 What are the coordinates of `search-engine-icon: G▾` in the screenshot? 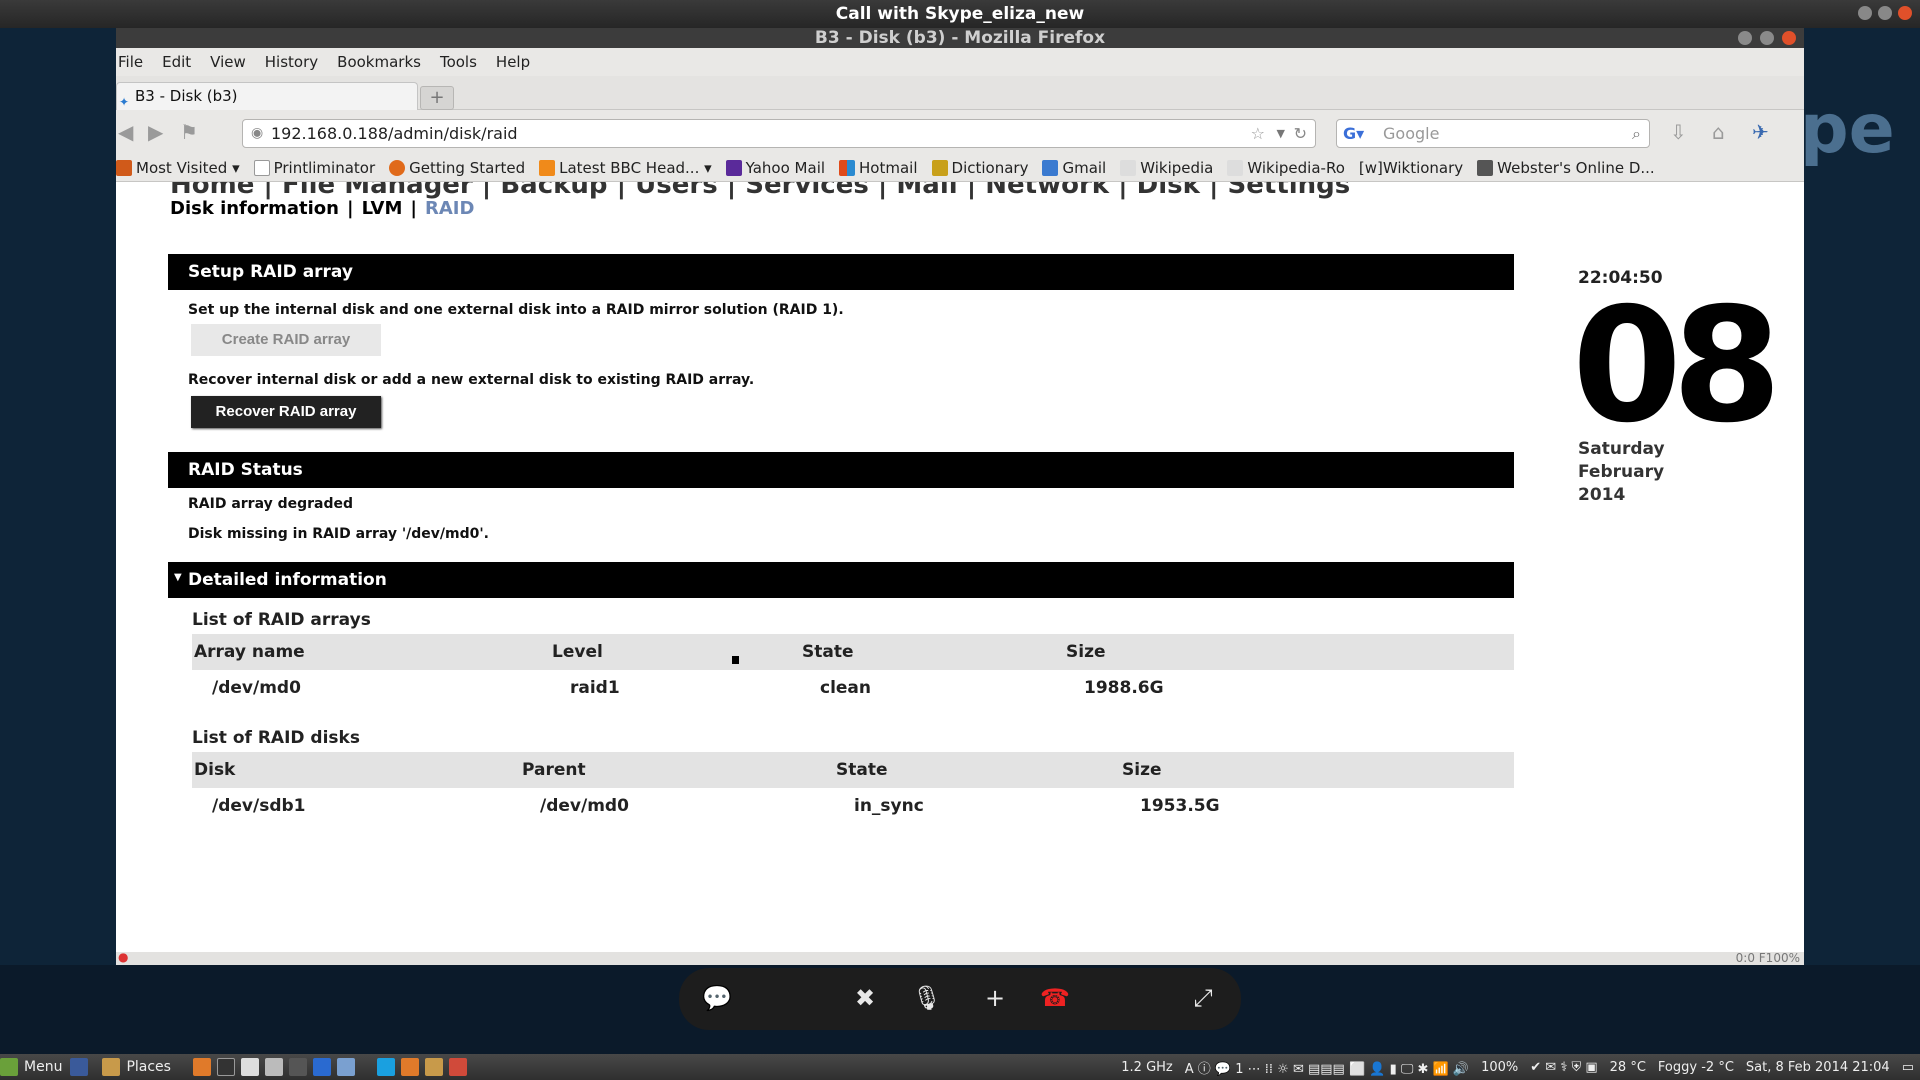 It's located at (1353, 133).